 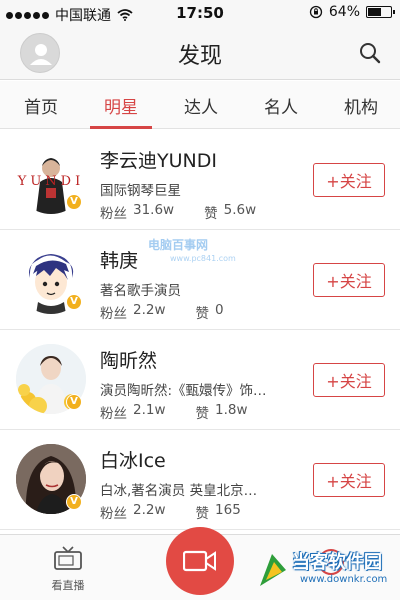 I want to click on battery-percent: 64%, so click(x=344, y=12).